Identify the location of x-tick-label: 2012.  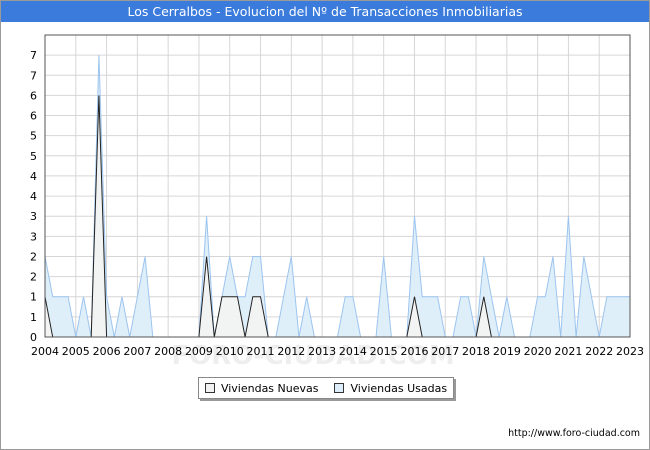
(291, 351).